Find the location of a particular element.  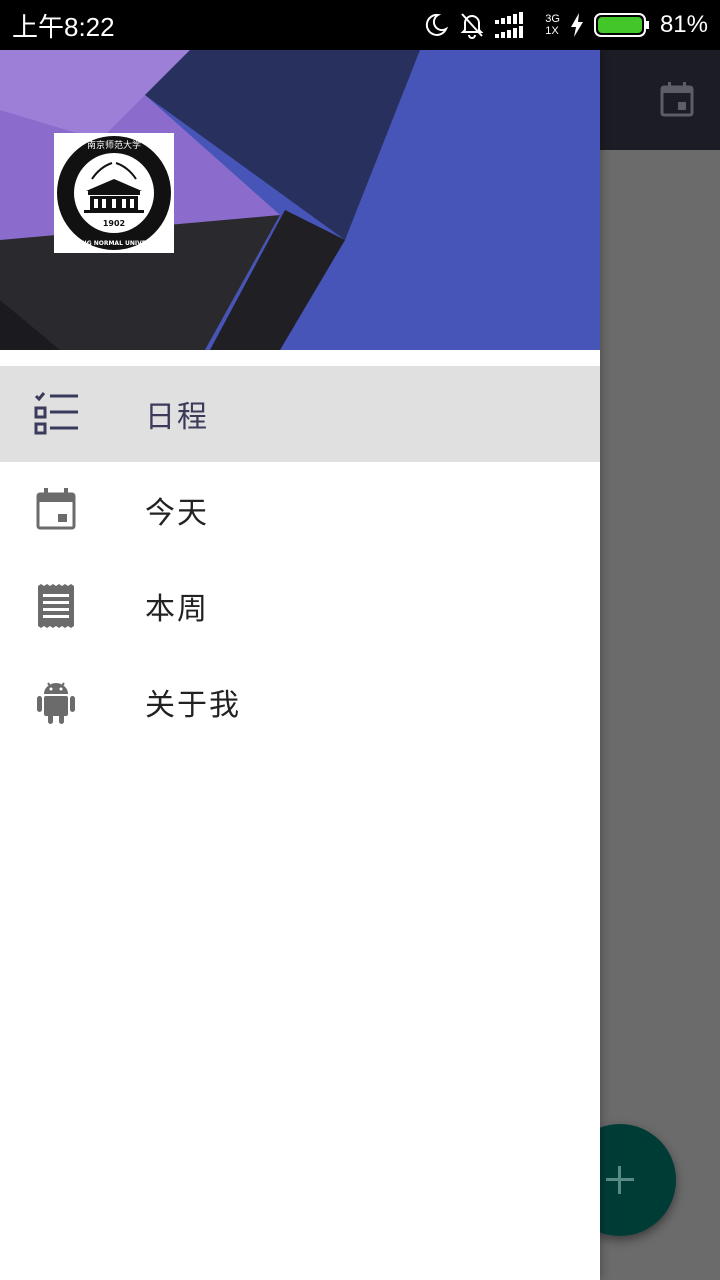

drawer-item-schedule: 日程 is located at coordinates (300, 414).